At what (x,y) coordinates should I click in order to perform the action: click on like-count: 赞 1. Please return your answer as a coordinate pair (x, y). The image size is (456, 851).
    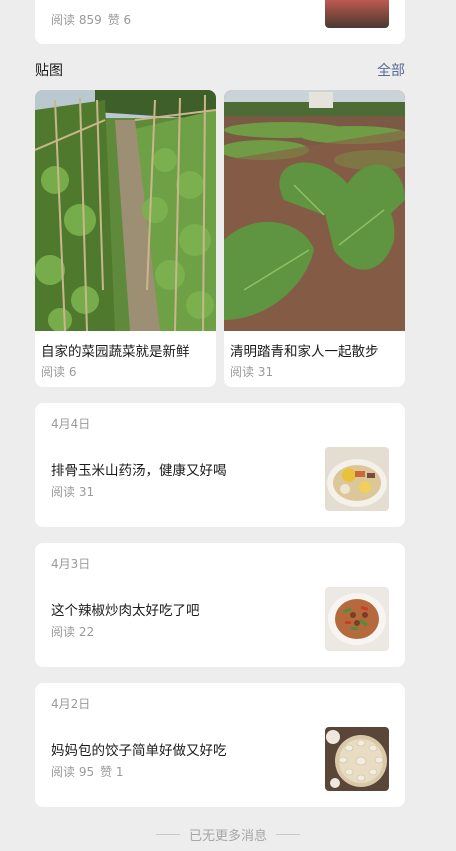
    Looking at the image, I should click on (112, 772).